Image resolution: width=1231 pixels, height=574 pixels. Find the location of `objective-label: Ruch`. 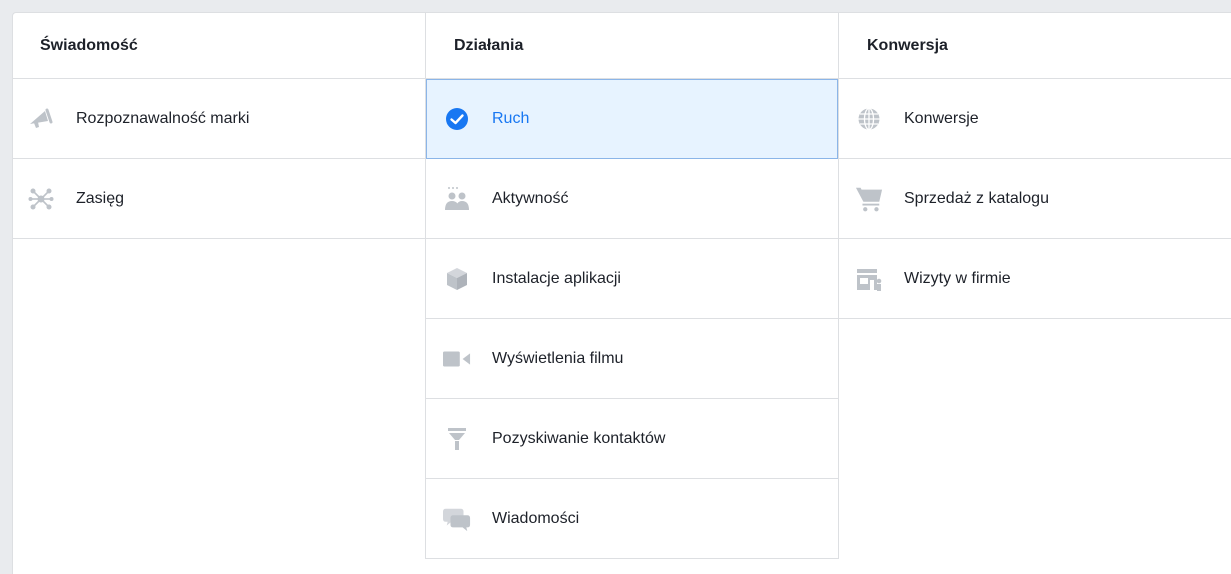

objective-label: Ruch is located at coordinates (511, 118).